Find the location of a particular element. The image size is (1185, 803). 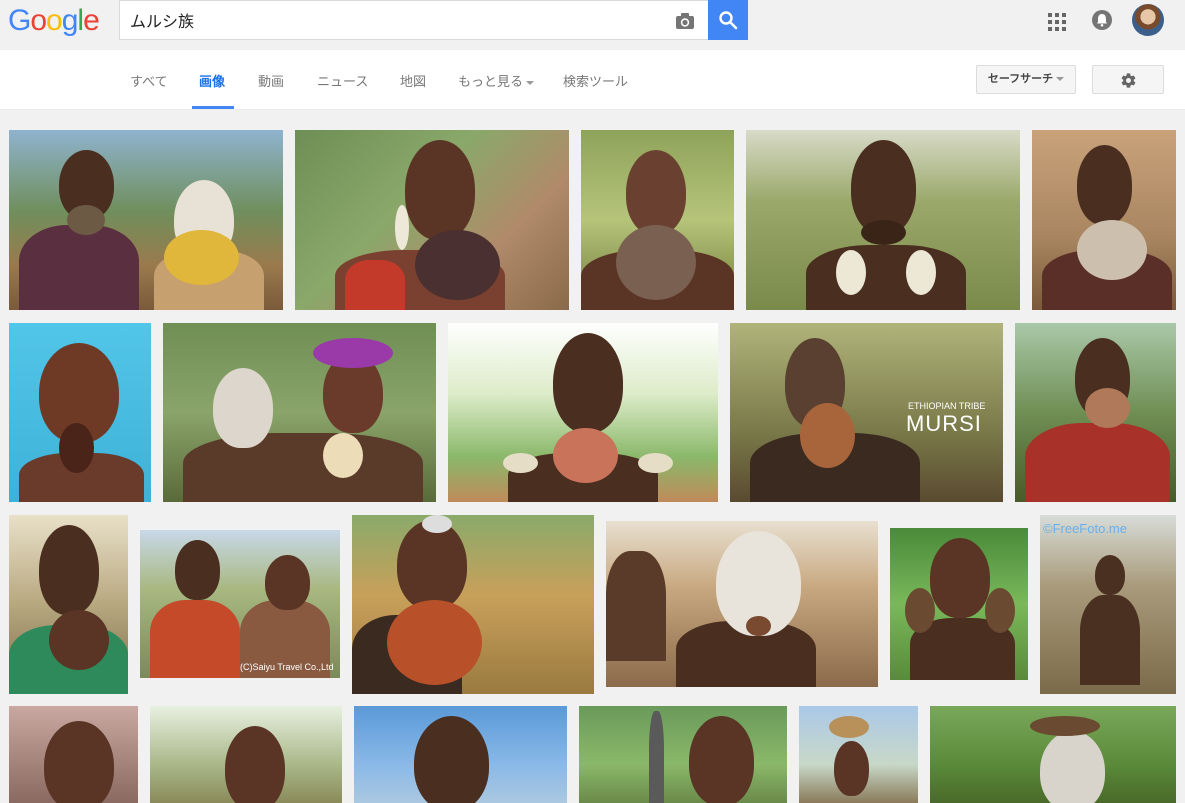

image-result: ©FreeFoto.me is located at coordinates (1108, 604).